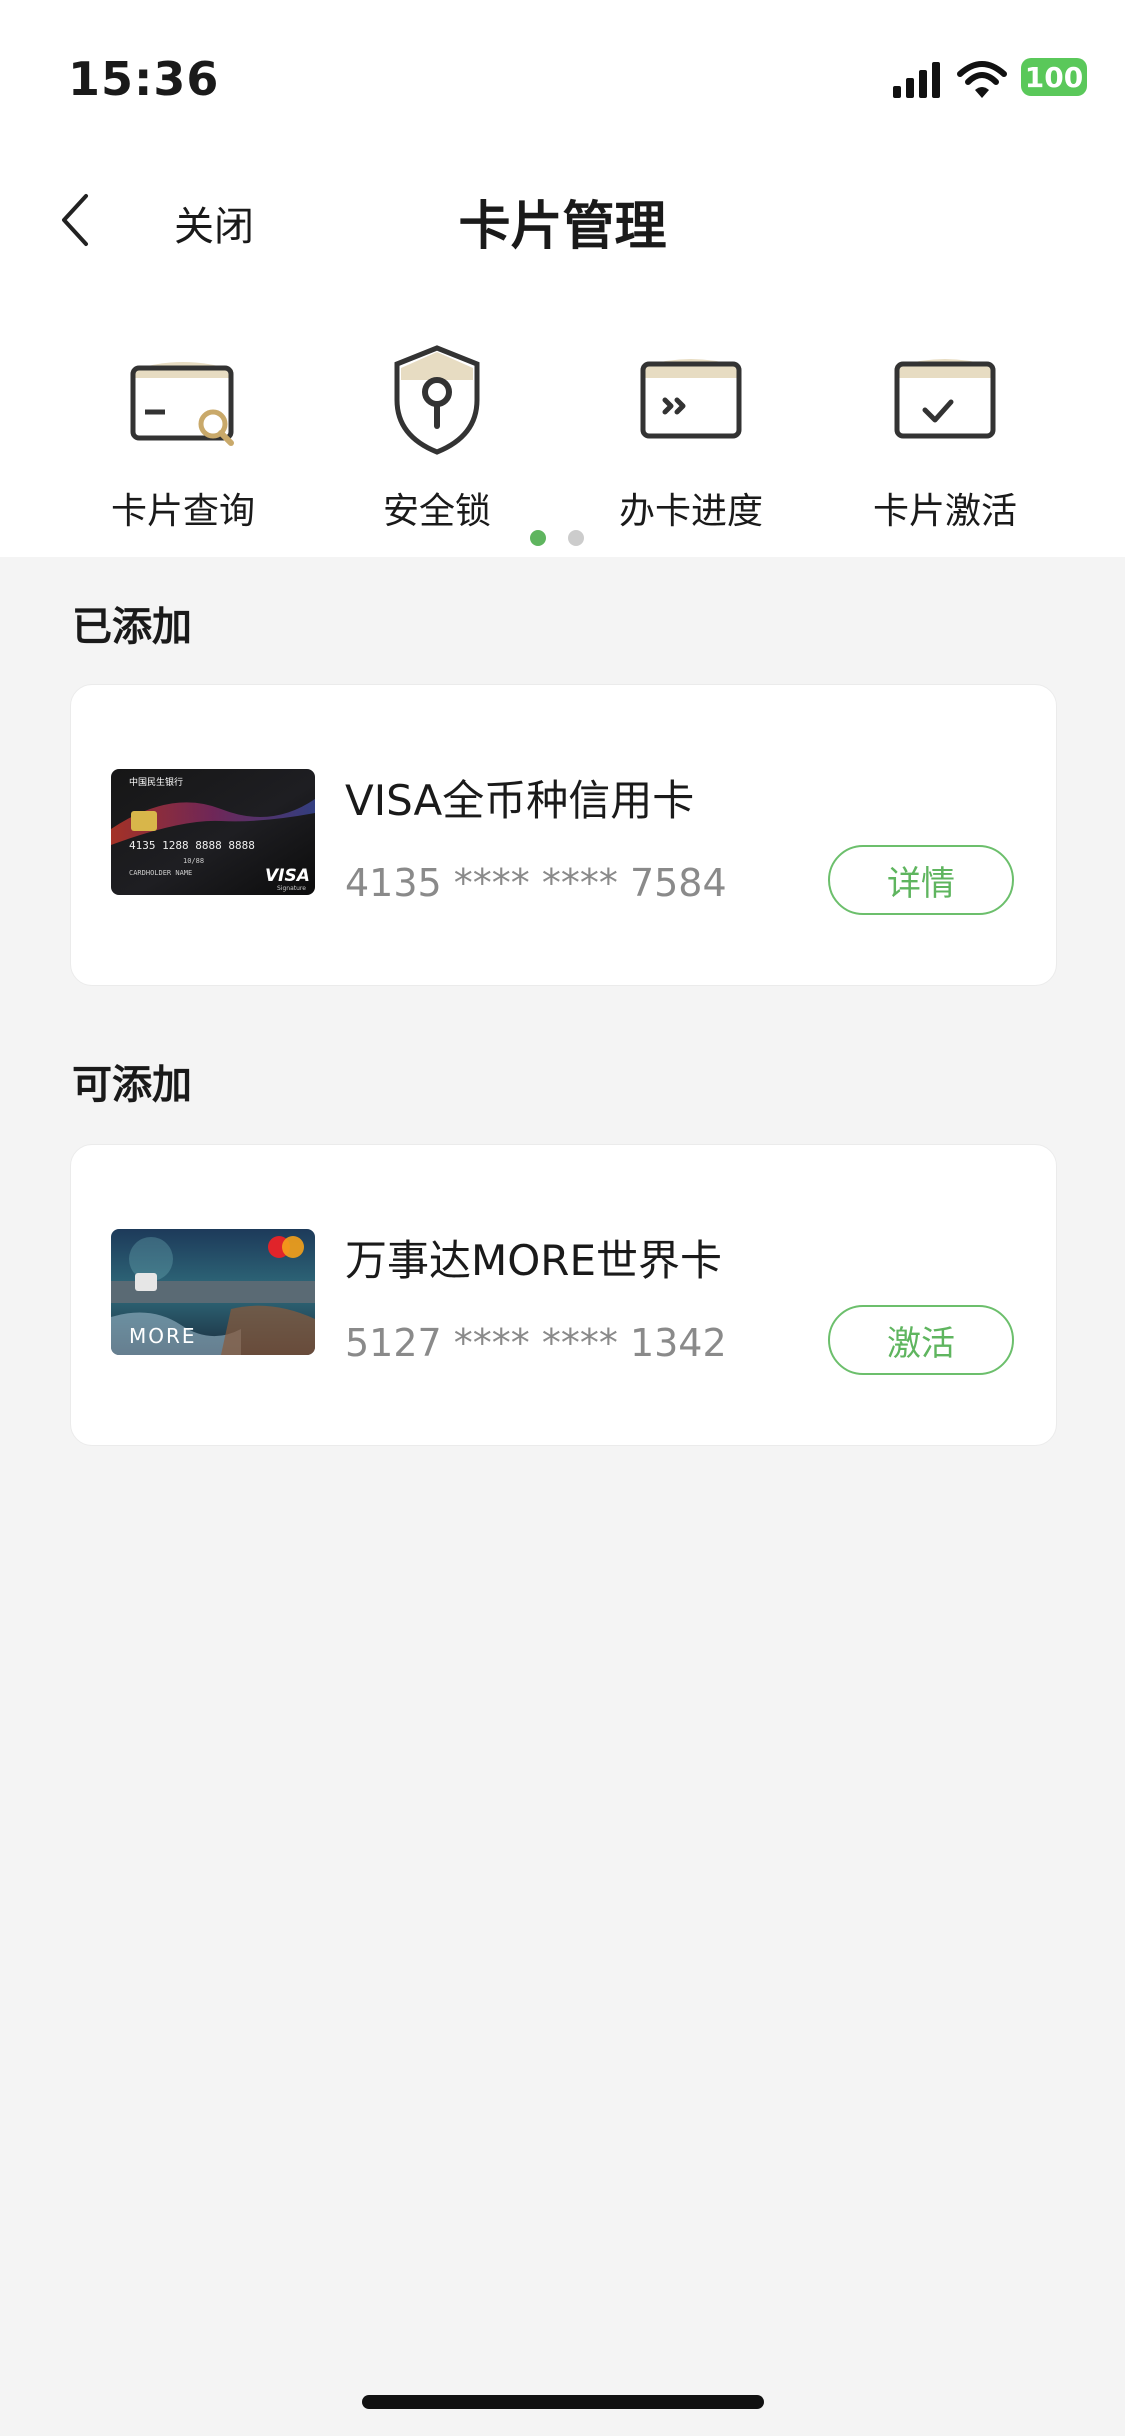 The width and height of the screenshot is (1125, 2436). What do you see at coordinates (437, 400) in the screenshot?
I see `shield-lock-icon` at bounding box center [437, 400].